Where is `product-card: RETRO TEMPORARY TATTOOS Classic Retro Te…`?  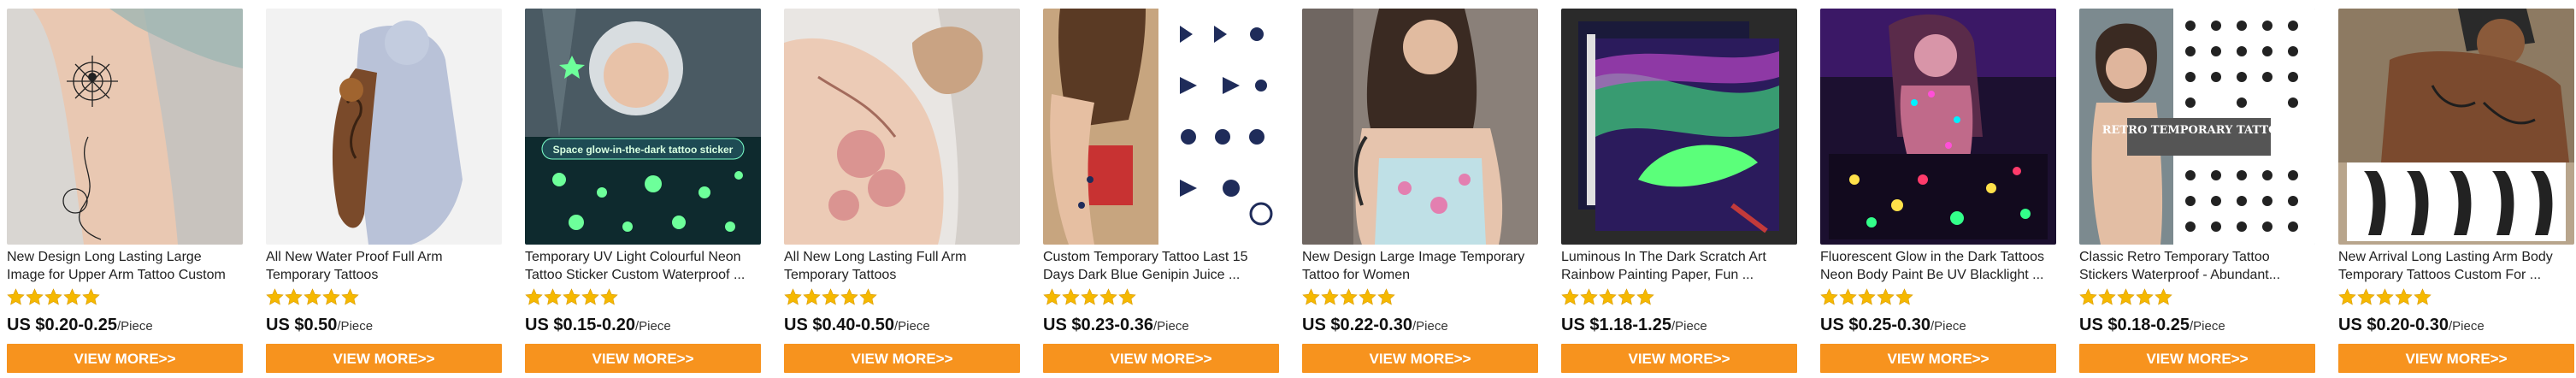
product-card: RETRO TEMPORARY TATTOOS Classic Retro Te… is located at coordinates (2197, 192).